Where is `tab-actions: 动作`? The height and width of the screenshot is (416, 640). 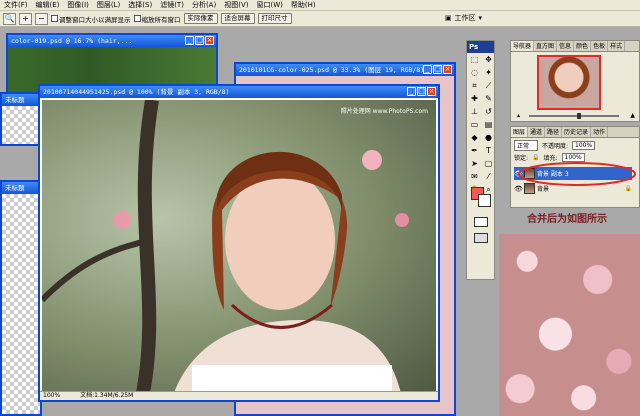 tab-actions: 动作 is located at coordinates (600, 132).